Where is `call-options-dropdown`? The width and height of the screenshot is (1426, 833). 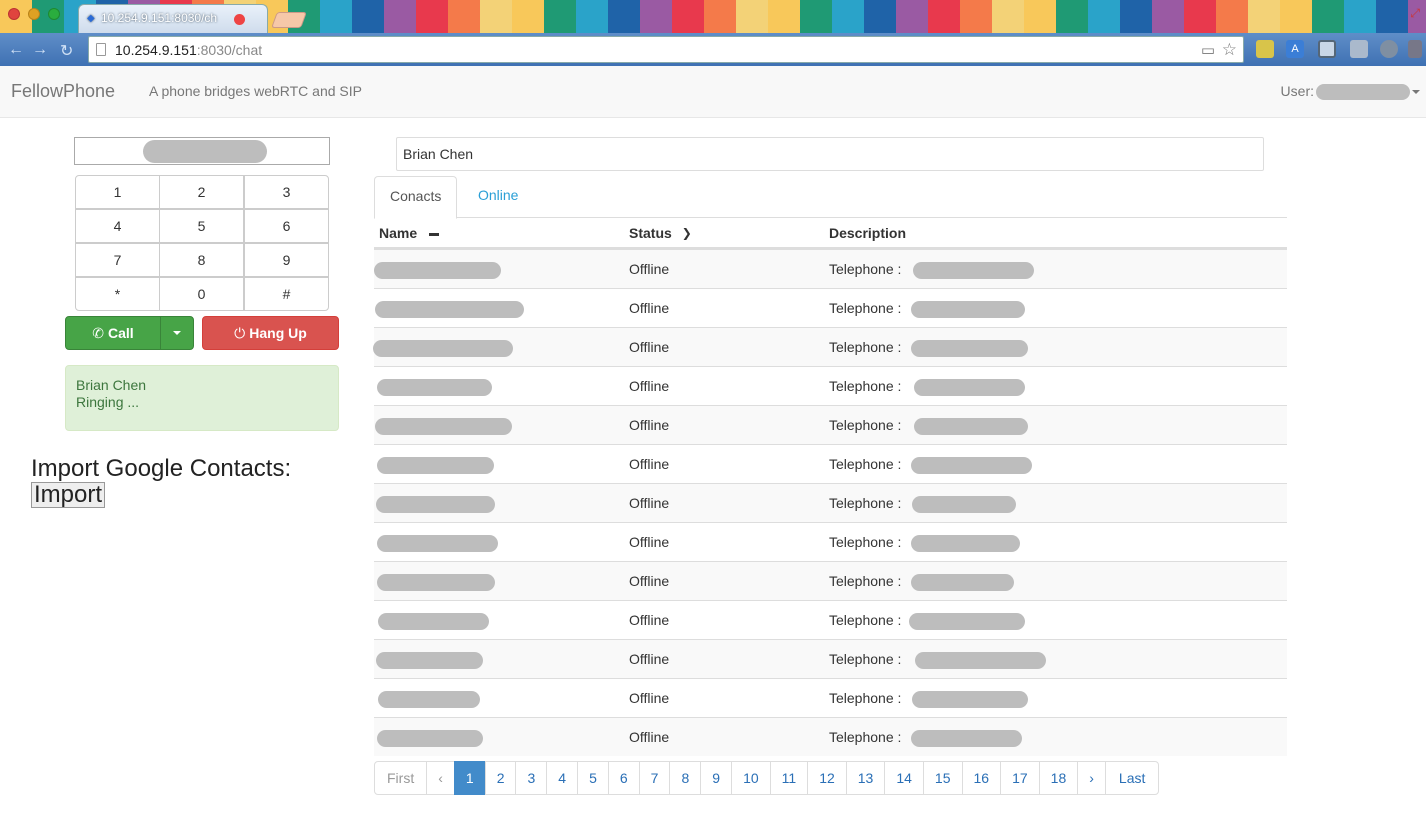
call-options-dropdown is located at coordinates (177, 333).